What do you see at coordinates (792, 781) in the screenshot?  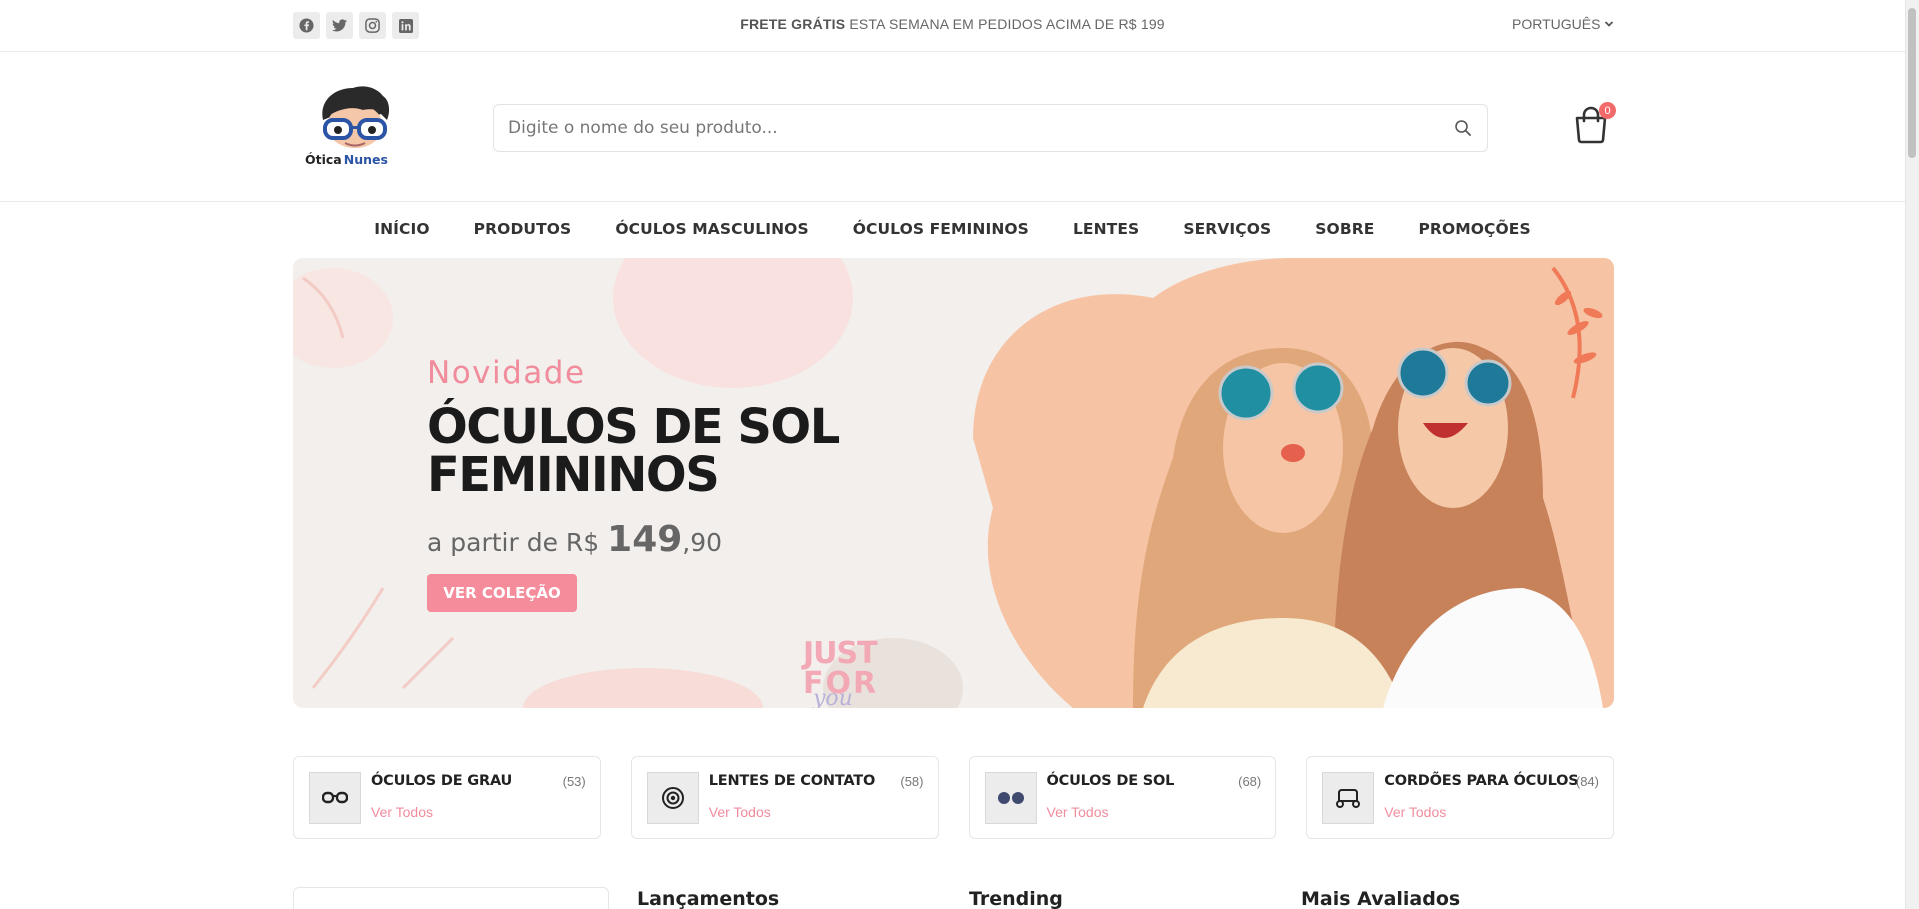 I see `category-title: LENTES DE CONTATO` at bounding box center [792, 781].